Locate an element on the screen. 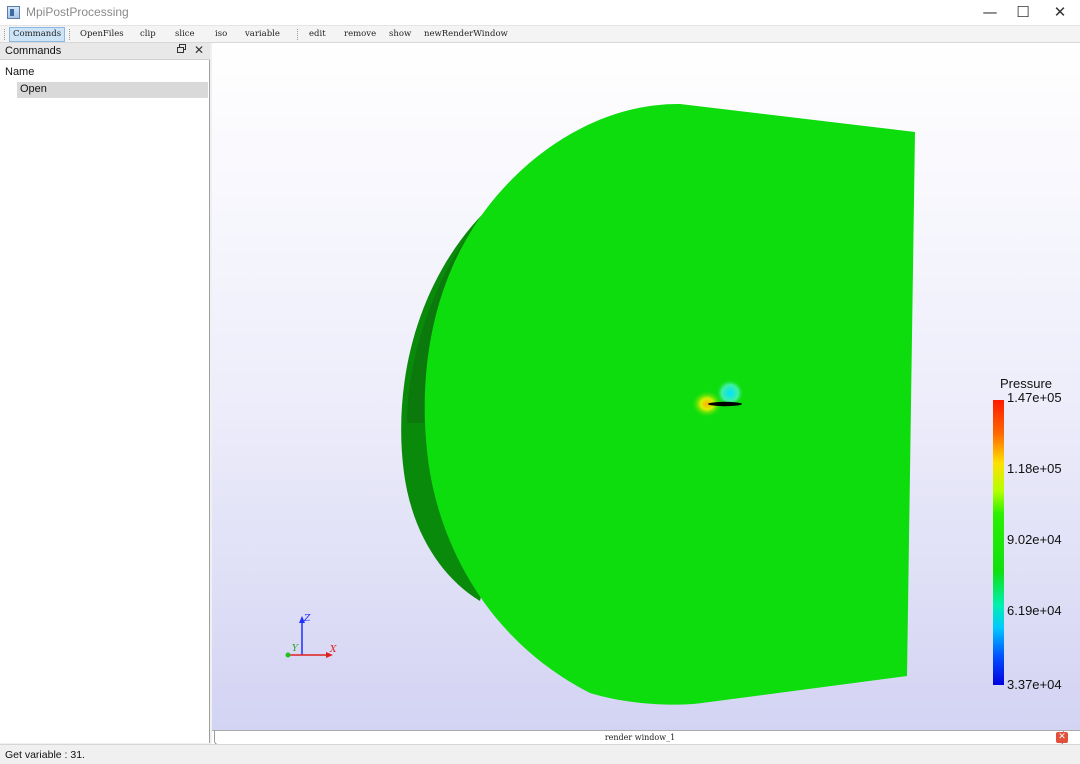 This screenshot has width=1080, height=764. tab-close-button: ✕ is located at coordinates (1062, 737).